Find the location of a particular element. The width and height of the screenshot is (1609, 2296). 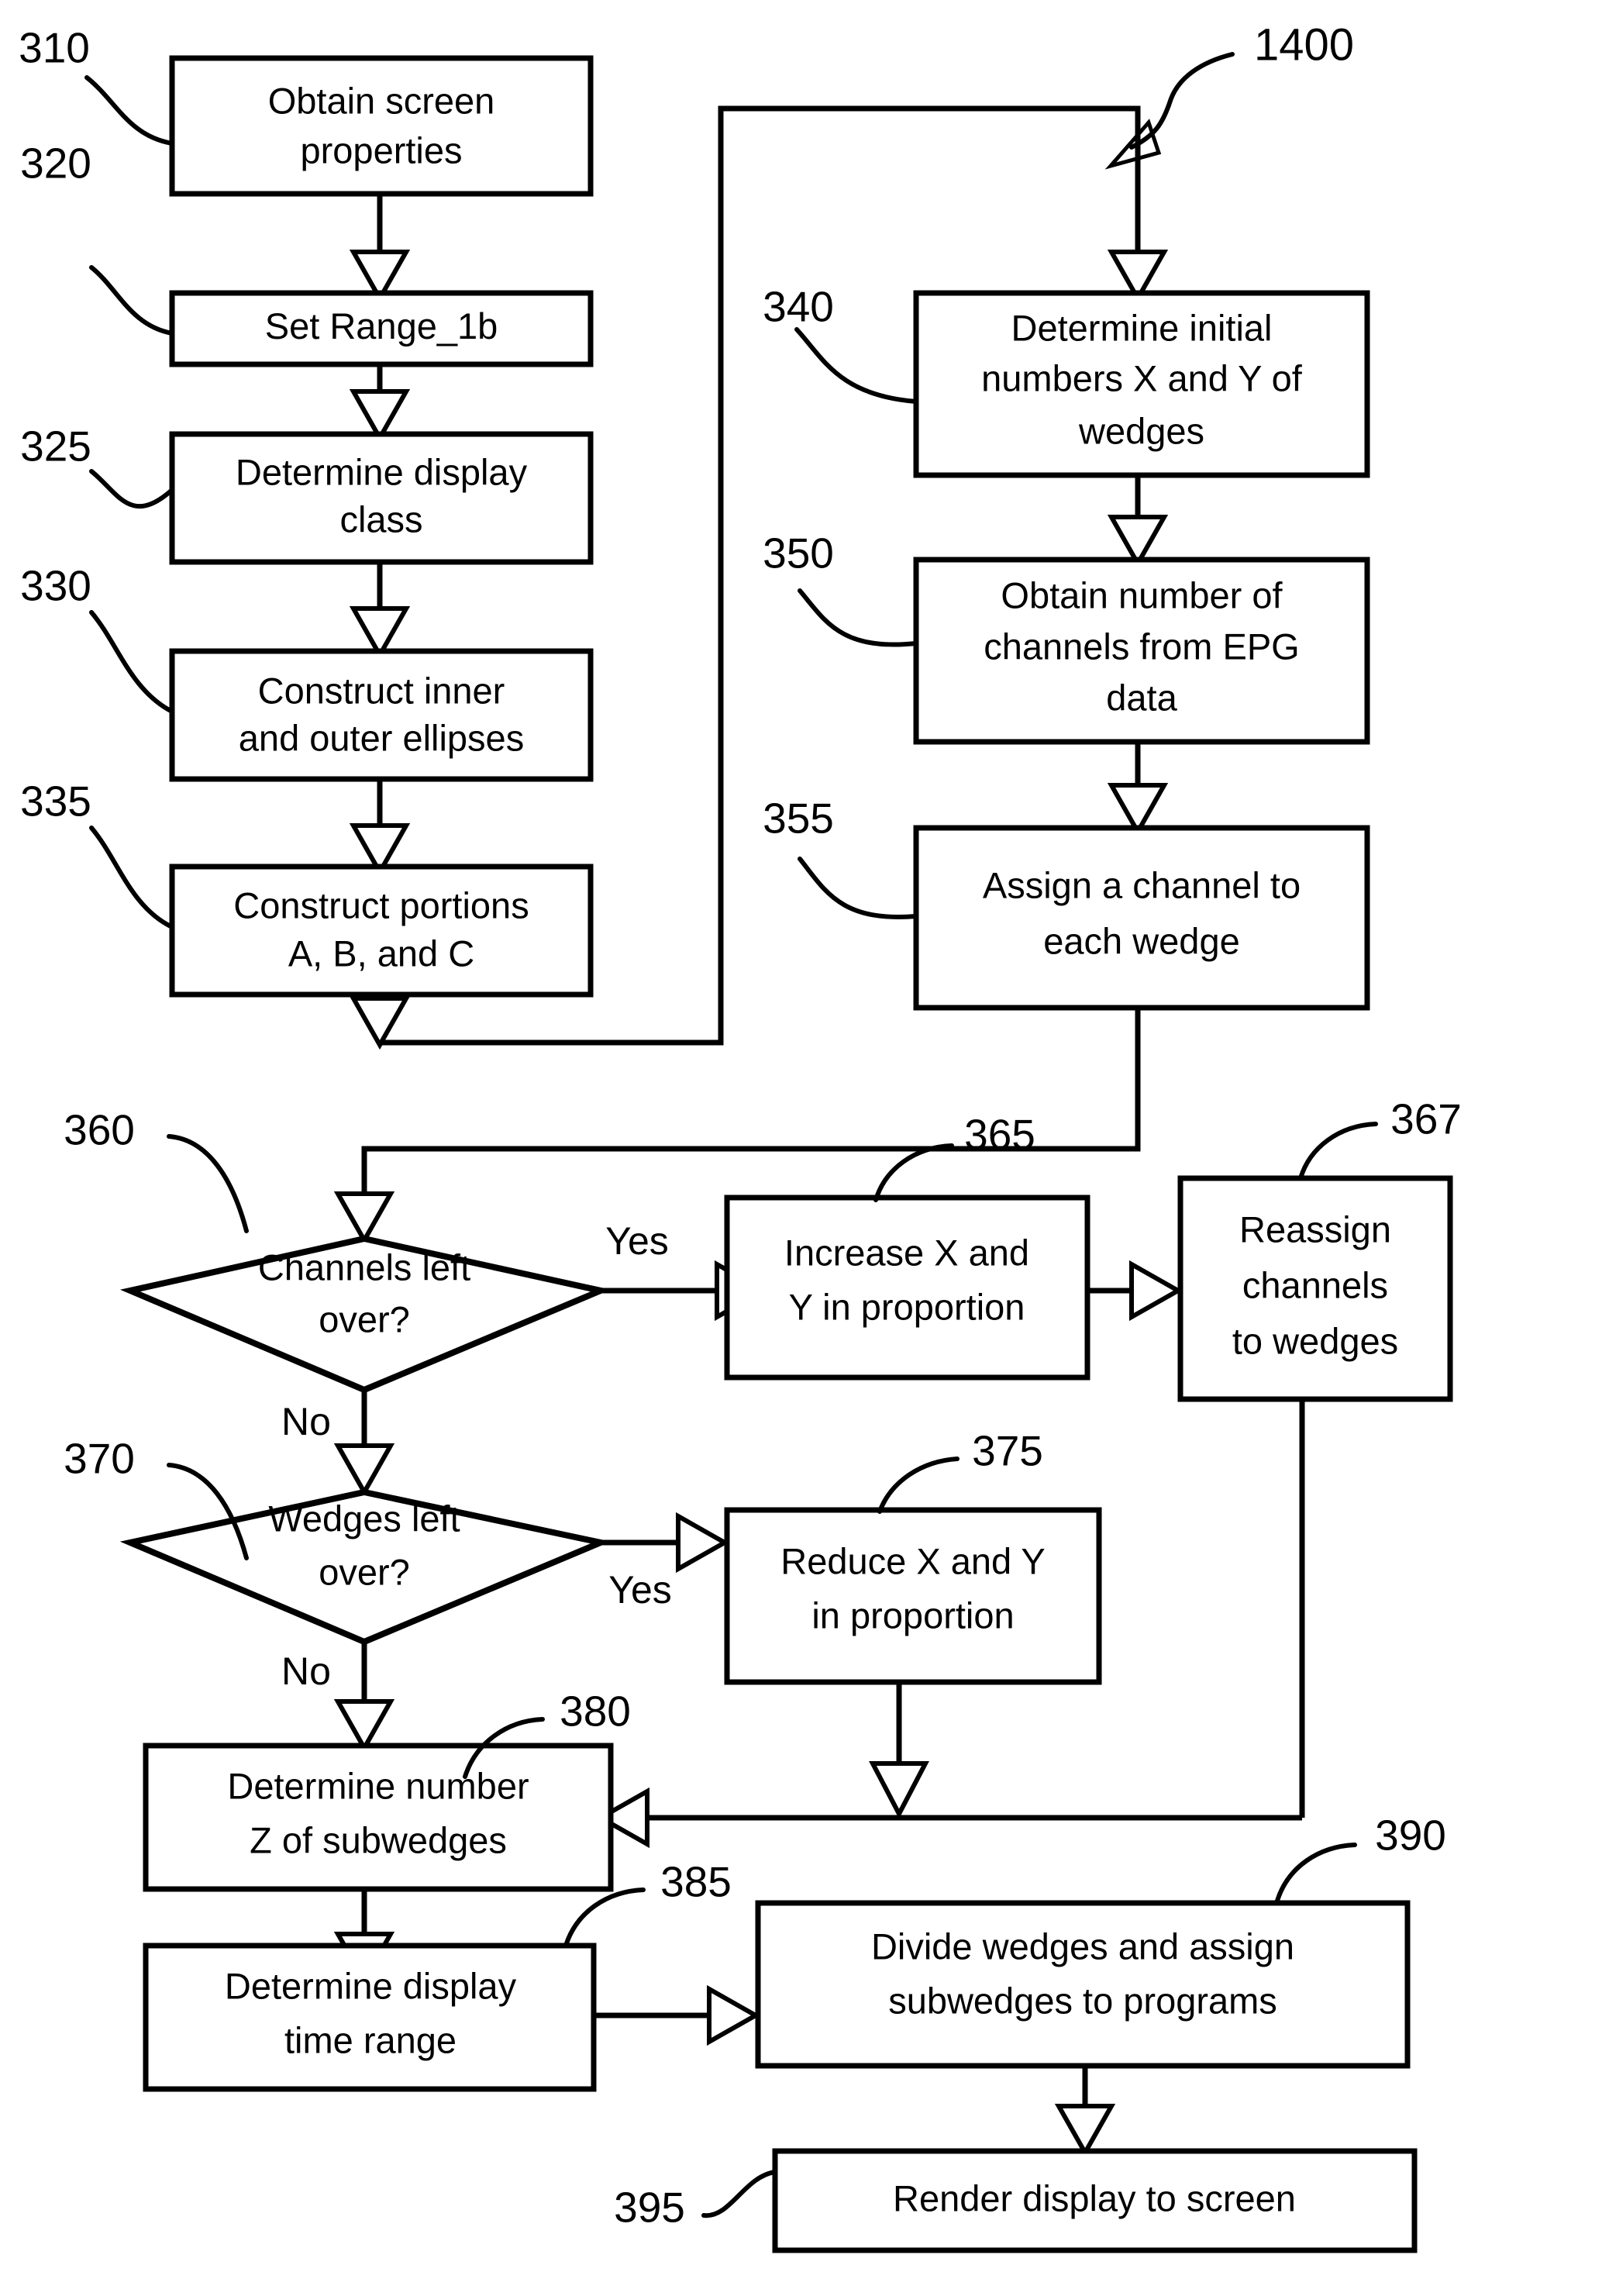

node-310-line1: Obtain screen is located at coordinates (381, 100).